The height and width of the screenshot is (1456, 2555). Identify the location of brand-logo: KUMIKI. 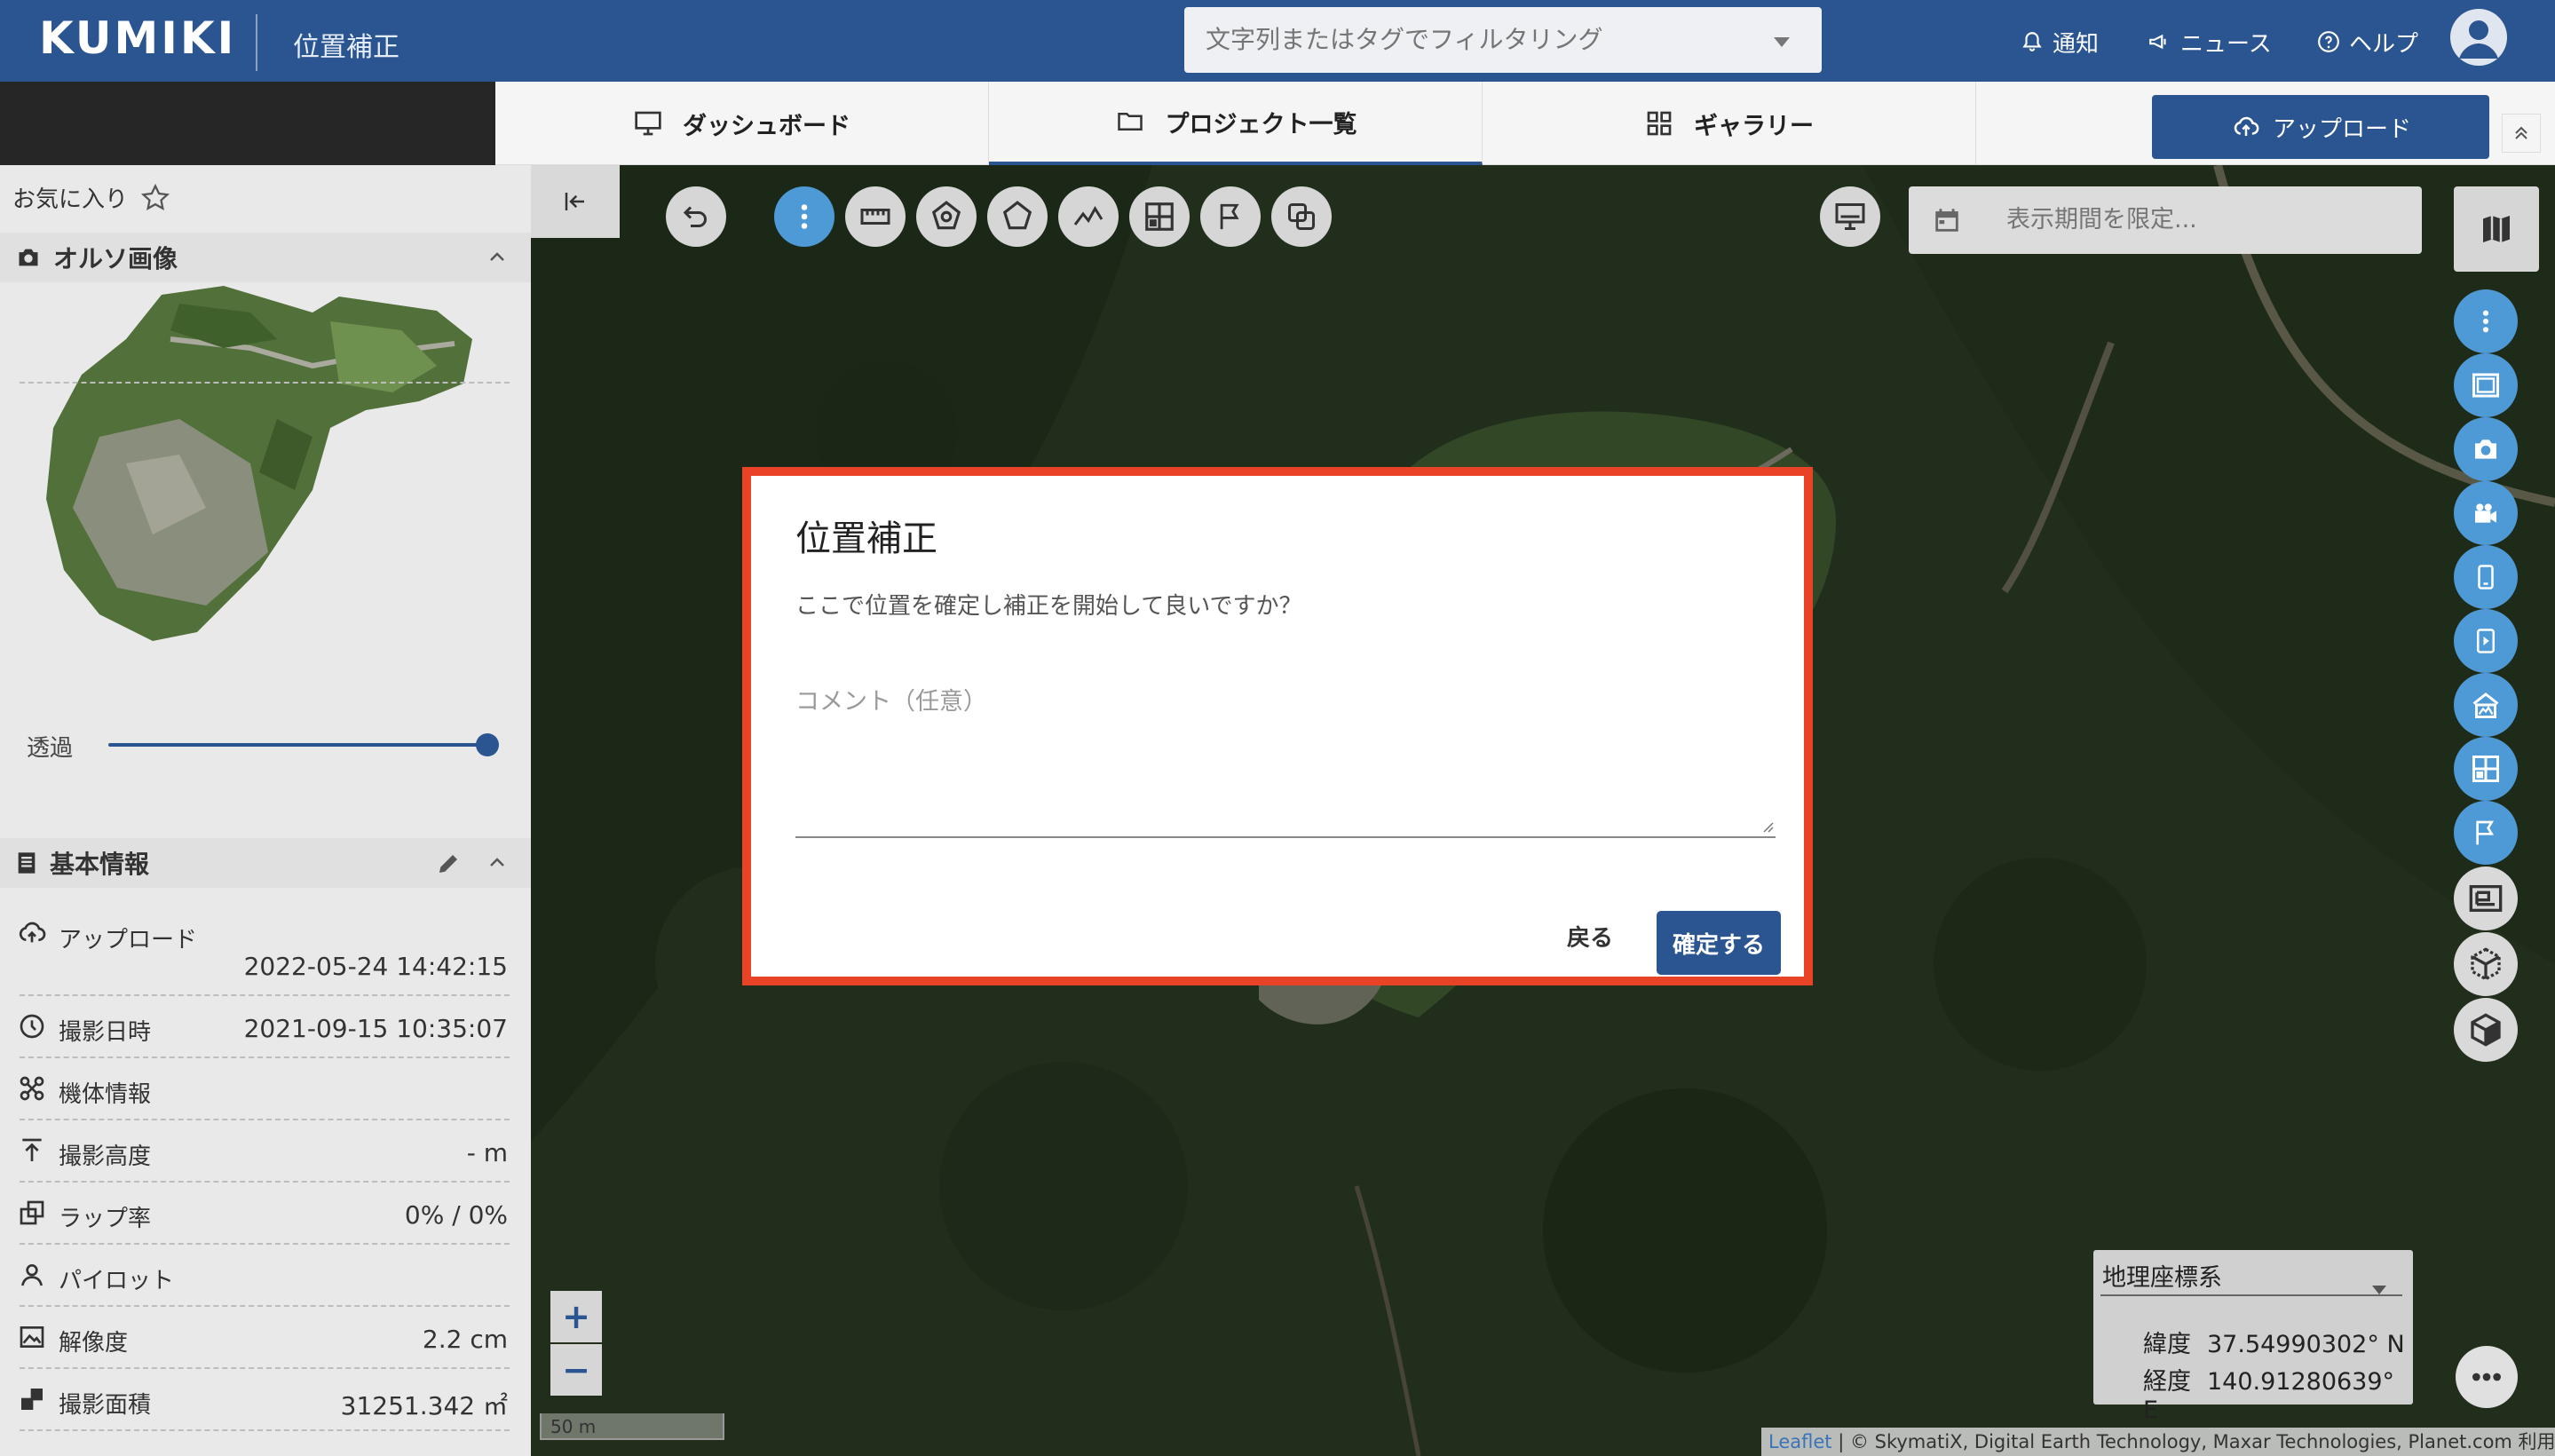
(137, 38).